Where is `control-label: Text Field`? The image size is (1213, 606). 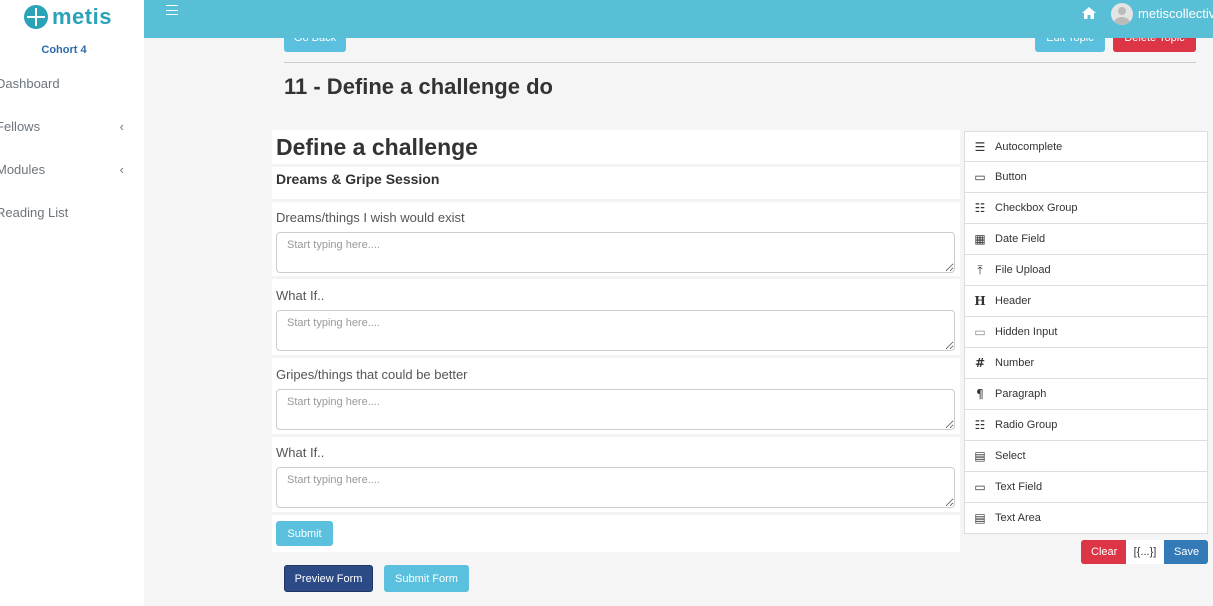
control-label: Text Field is located at coordinates (1019, 487).